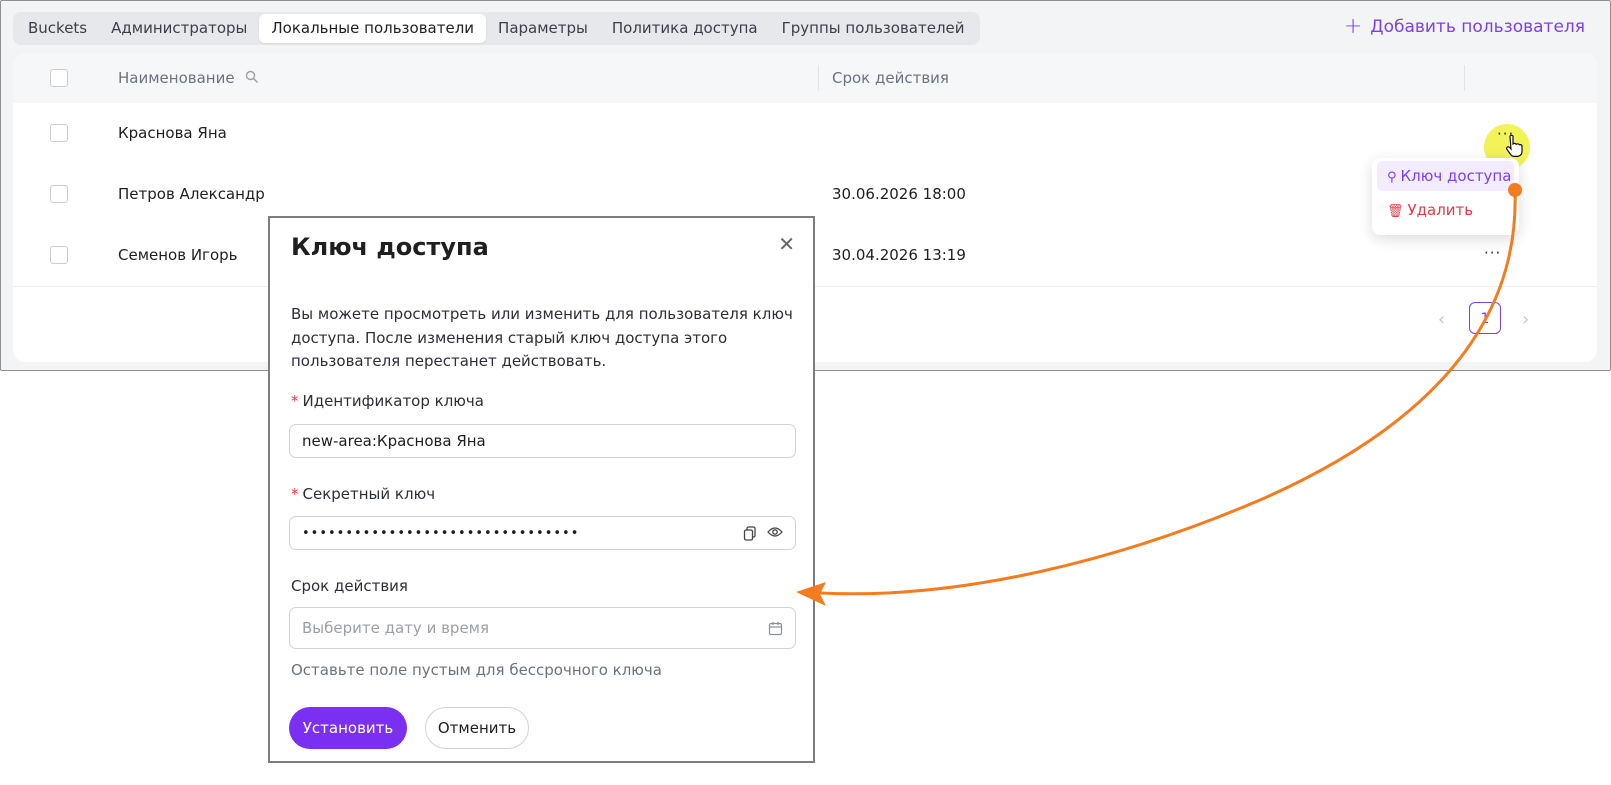  What do you see at coordinates (1485, 318) in the screenshot?
I see `pagination-page: 1` at bounding box center [1485, 318].